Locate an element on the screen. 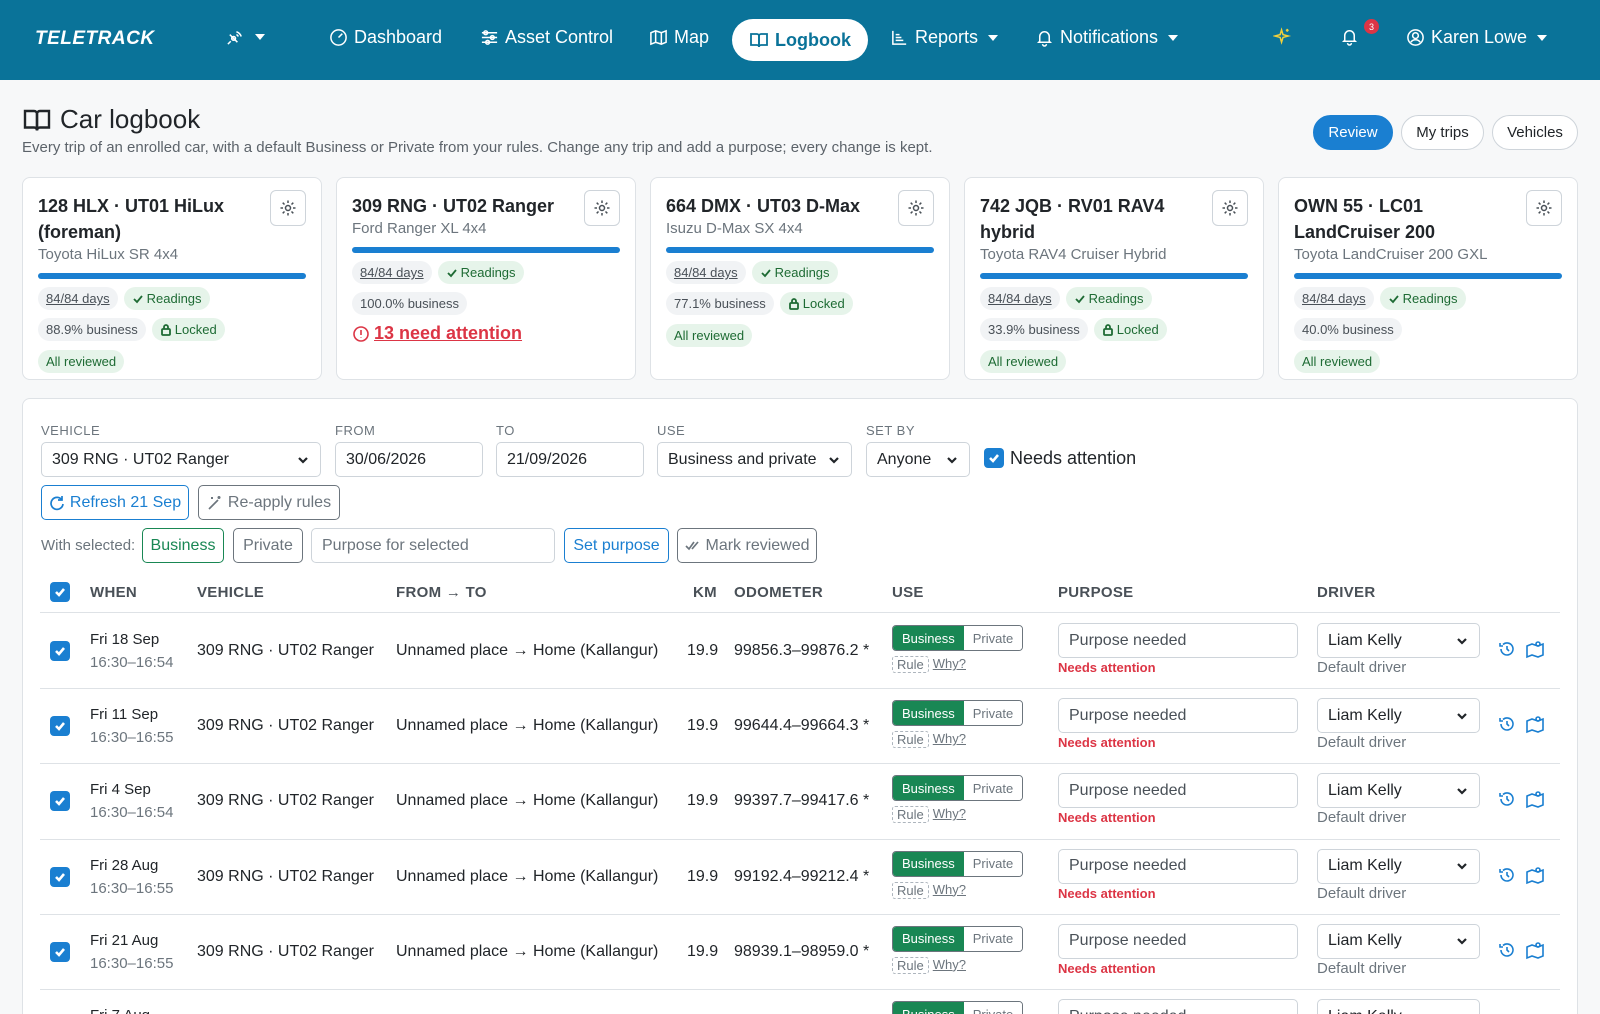  user-menu: Karen Lowe is located at coordinates (1477, 37).